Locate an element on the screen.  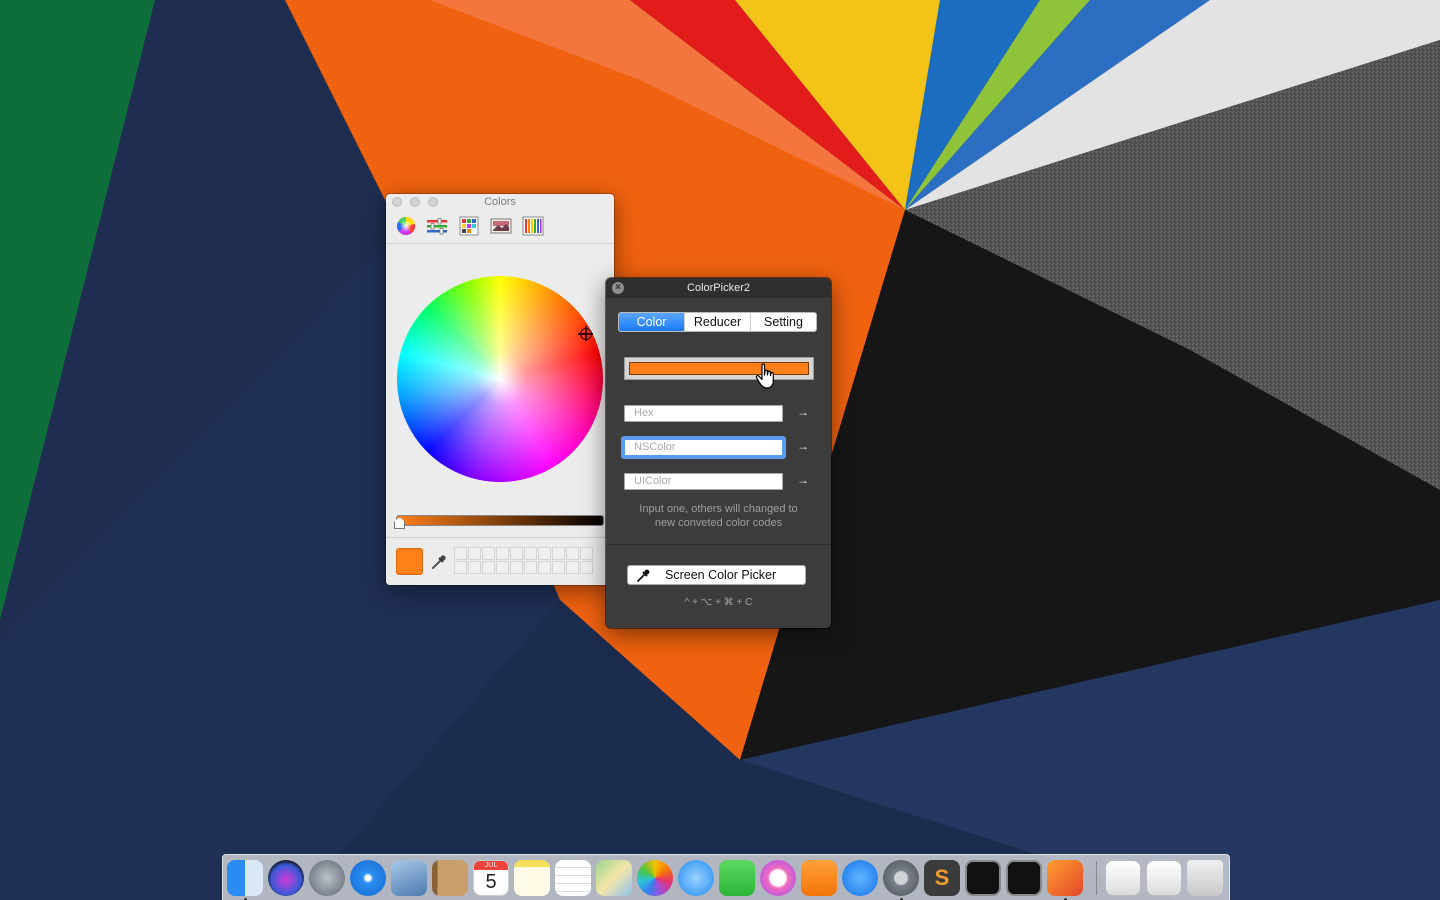
dock: JUL 5 S is located at coordinates (726, 877).